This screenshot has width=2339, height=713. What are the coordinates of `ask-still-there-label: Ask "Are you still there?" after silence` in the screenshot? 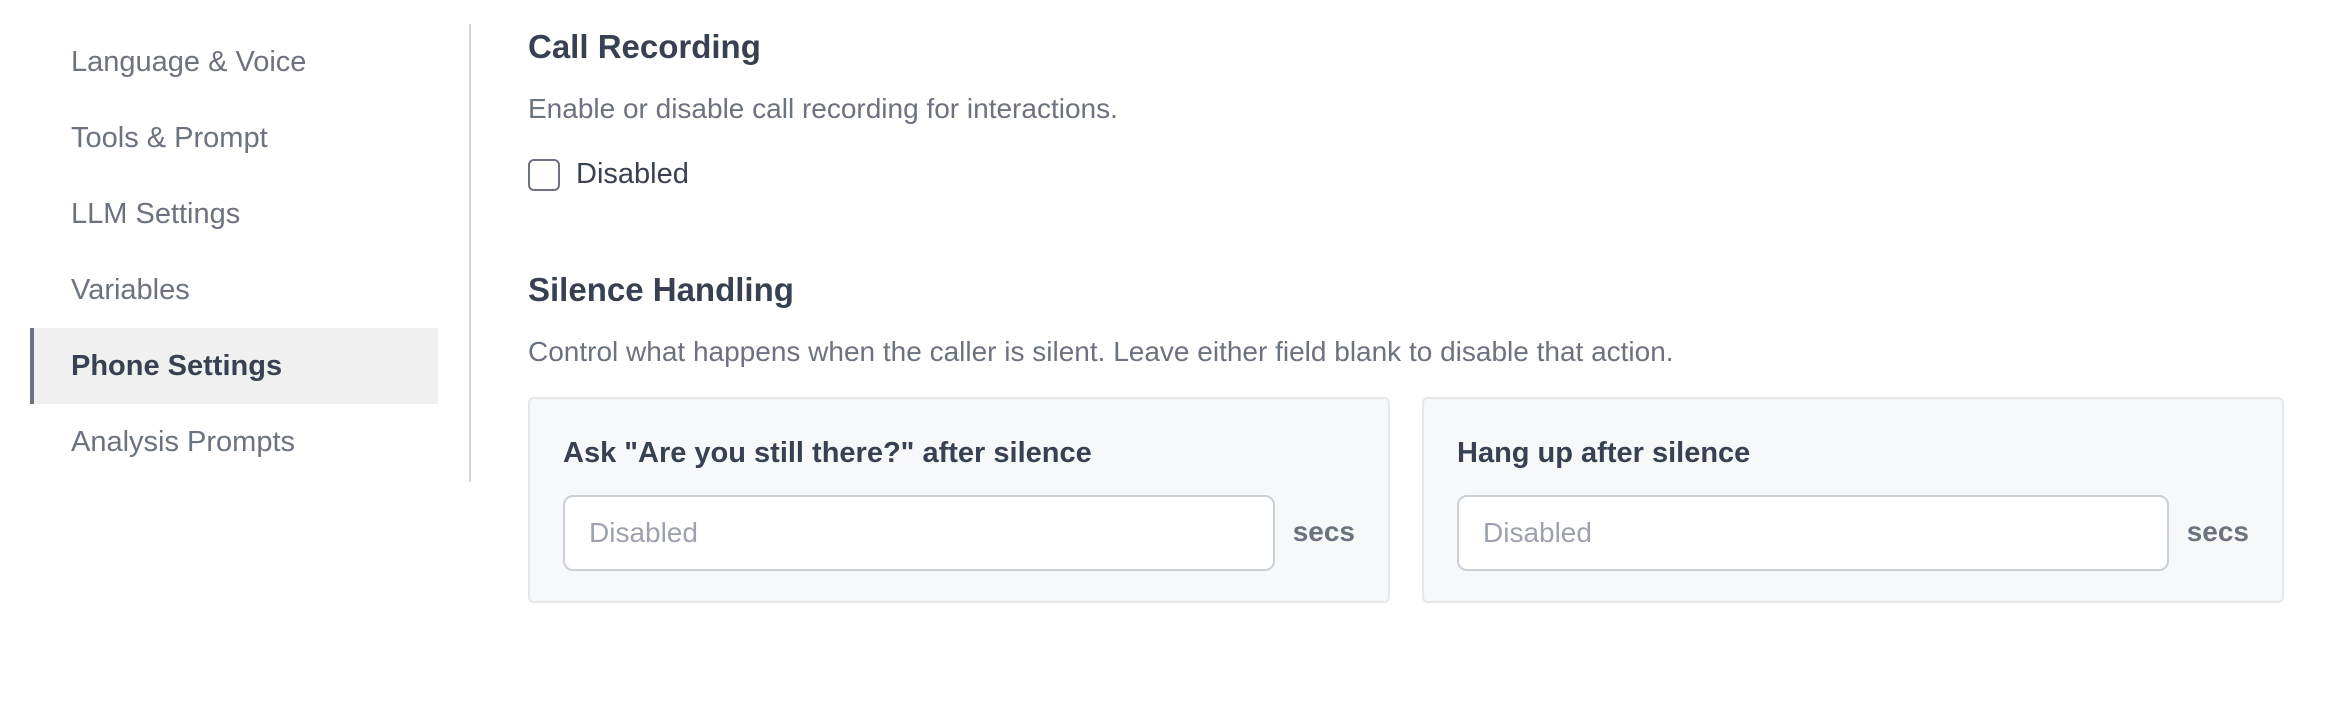 It's located at (827, 453).